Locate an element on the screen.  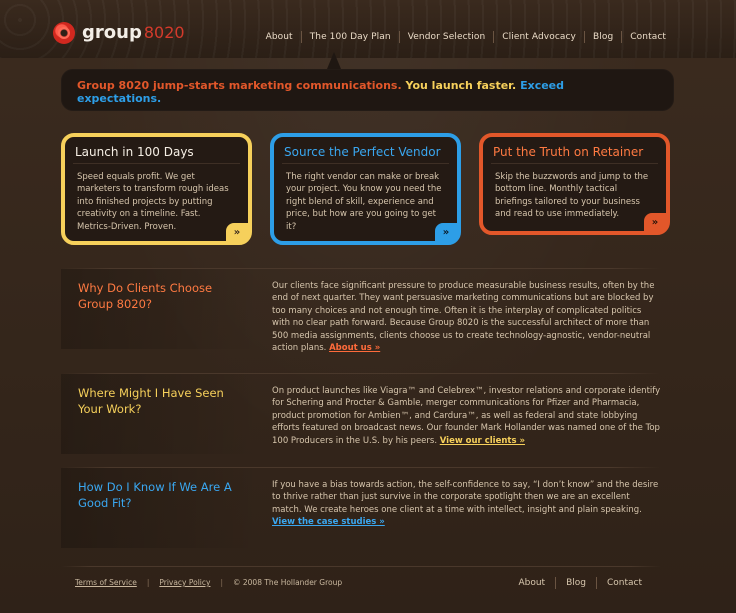
section-title: Where Might I Have Seen Your Work? is located at coordinates (151, 401).